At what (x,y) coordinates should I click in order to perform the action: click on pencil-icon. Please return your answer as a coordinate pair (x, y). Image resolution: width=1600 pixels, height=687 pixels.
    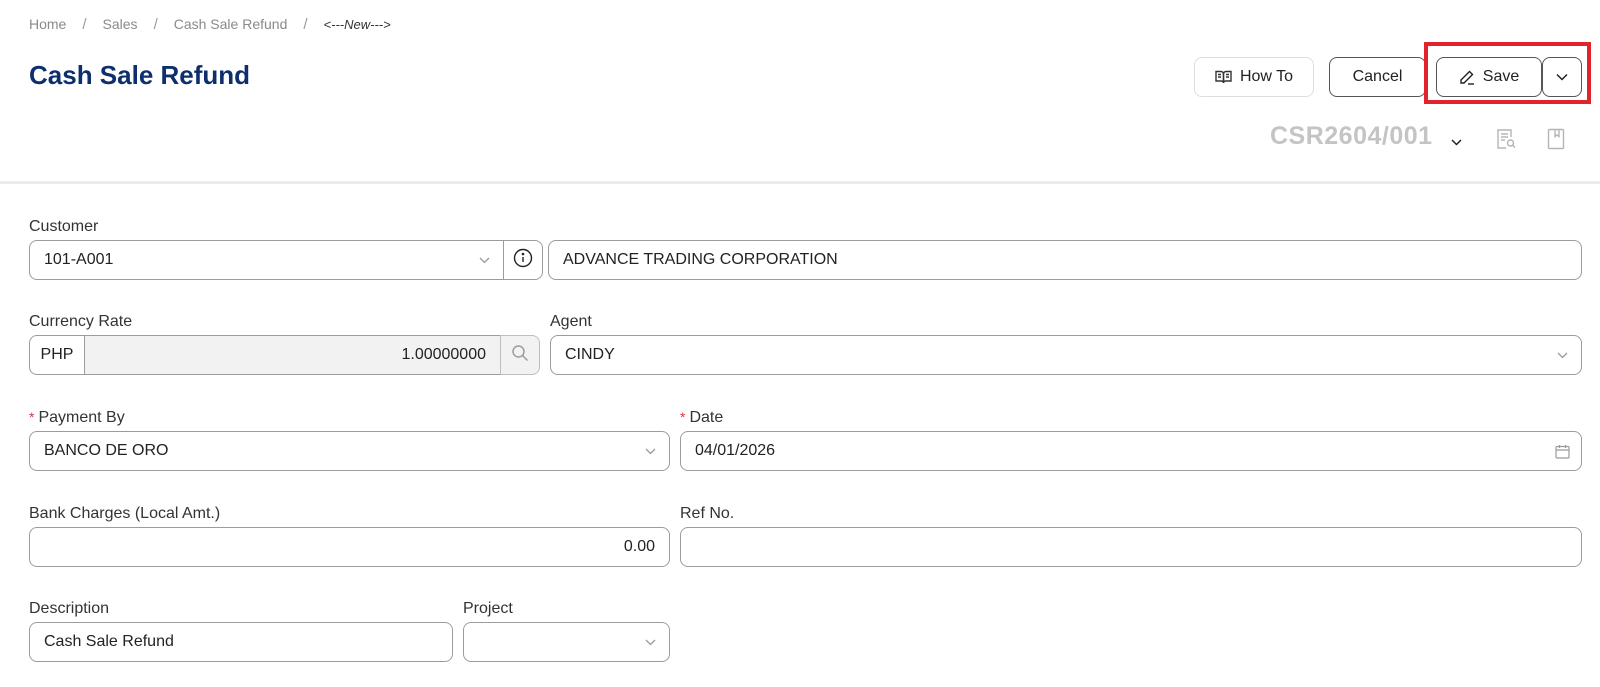
    Looking at the image, I should click on (1467, 77).